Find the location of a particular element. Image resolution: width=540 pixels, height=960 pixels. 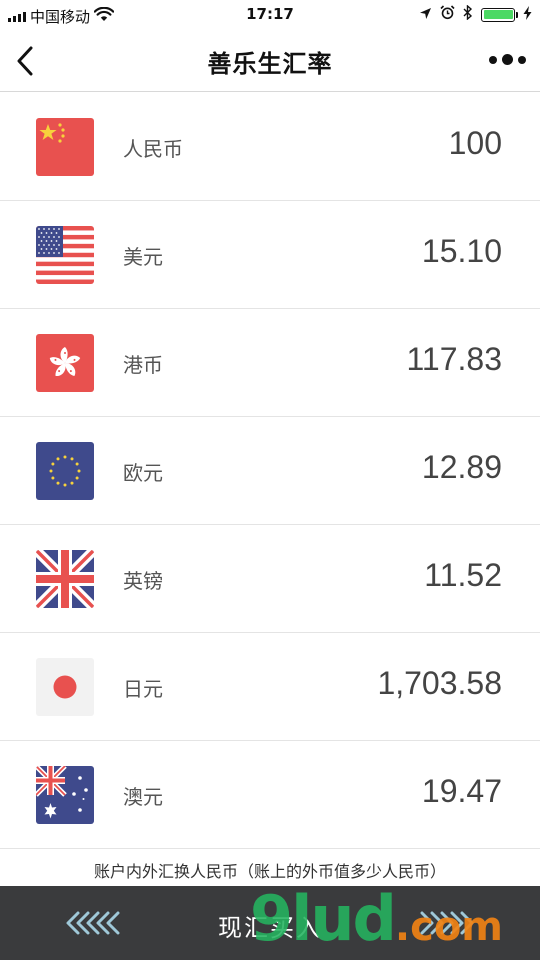

currency-value: 117.83 is located at coordinates (454, 359).